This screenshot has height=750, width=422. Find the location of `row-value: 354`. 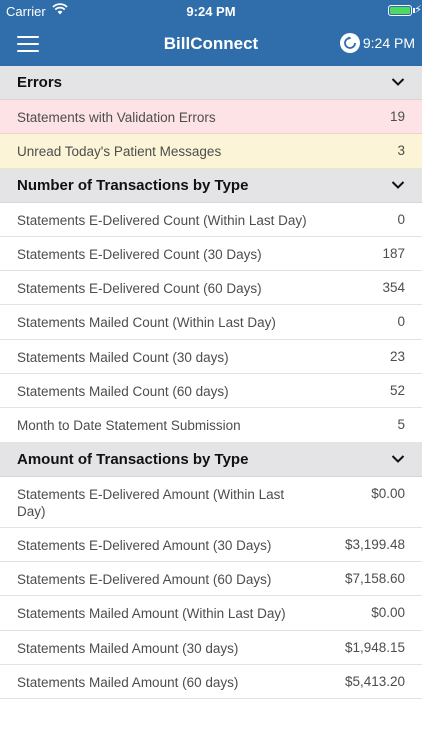

row-value: 354 is located at coordinates (393, 288).